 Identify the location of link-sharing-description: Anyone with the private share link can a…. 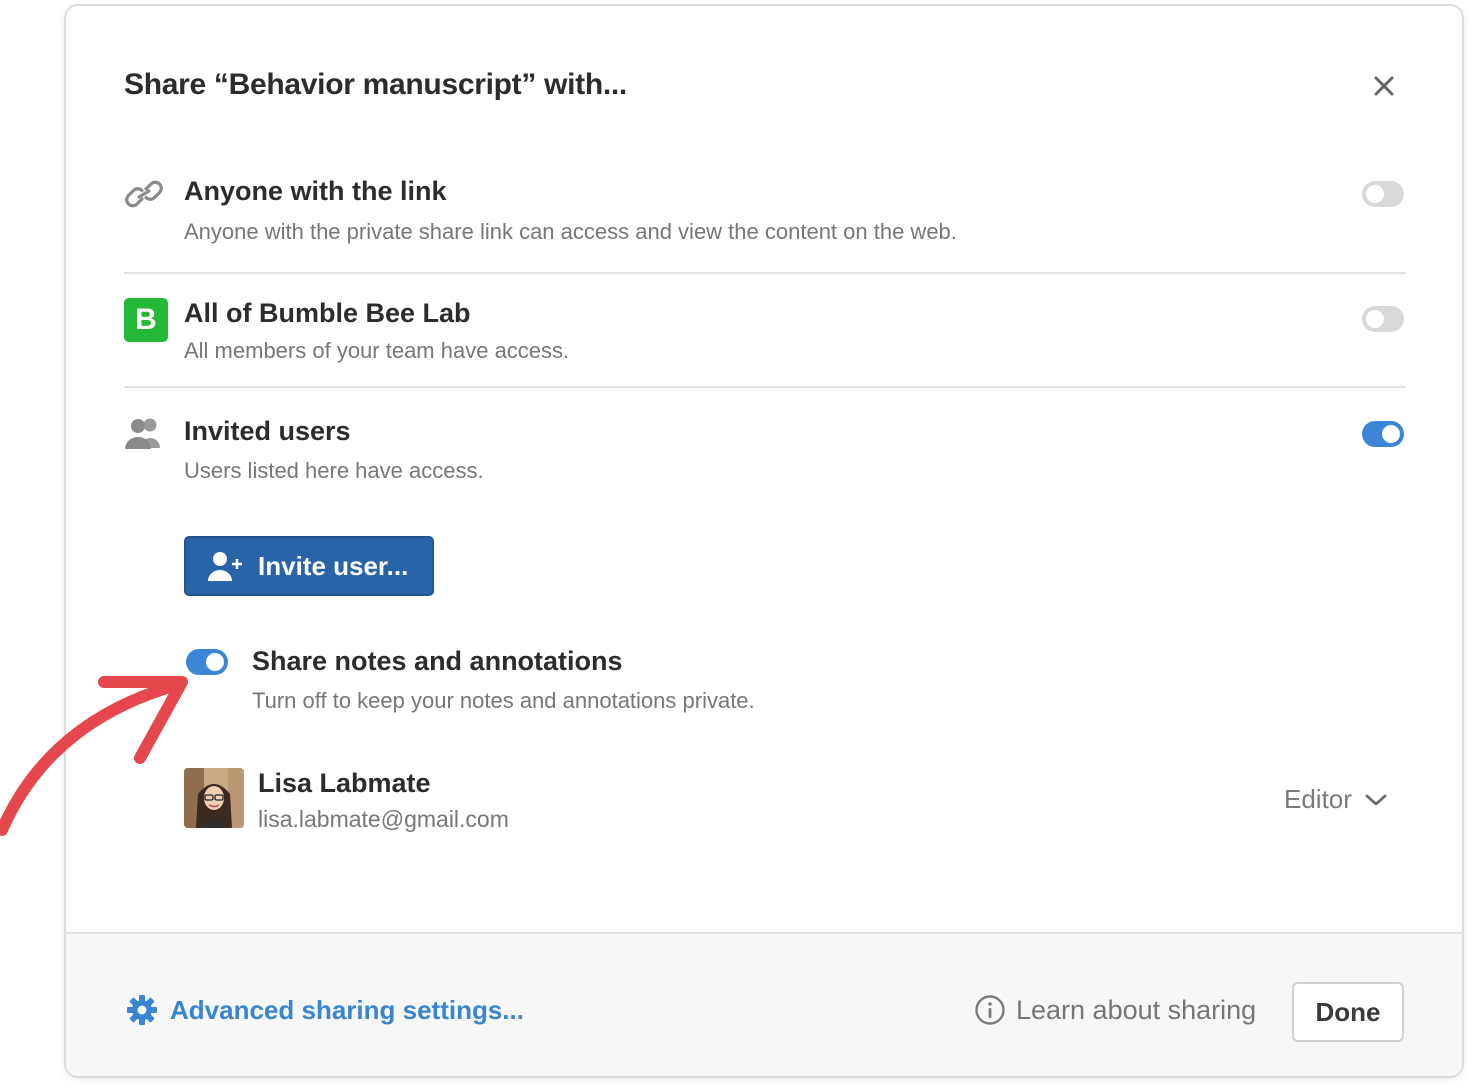
(570, 231).